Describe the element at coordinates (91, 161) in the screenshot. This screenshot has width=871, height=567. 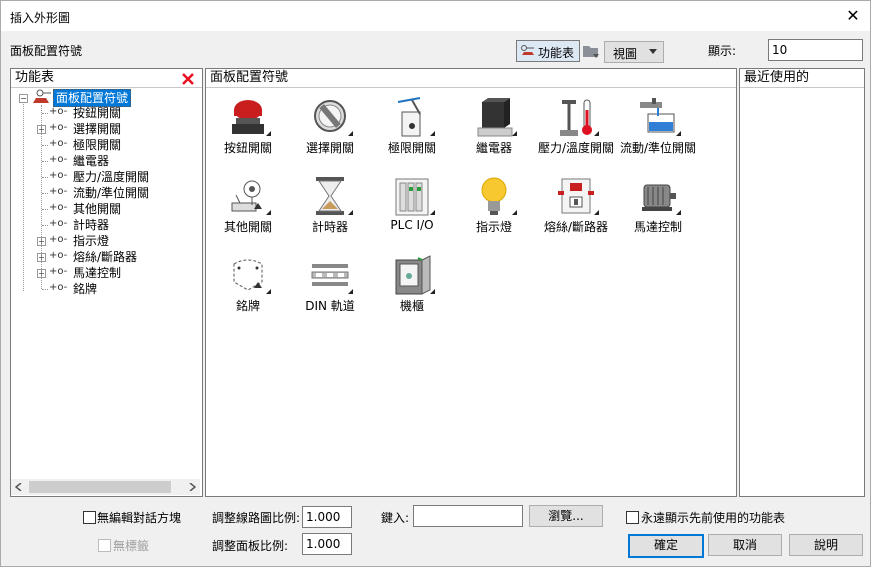
I see `tree-item: 繼電器` at that location.